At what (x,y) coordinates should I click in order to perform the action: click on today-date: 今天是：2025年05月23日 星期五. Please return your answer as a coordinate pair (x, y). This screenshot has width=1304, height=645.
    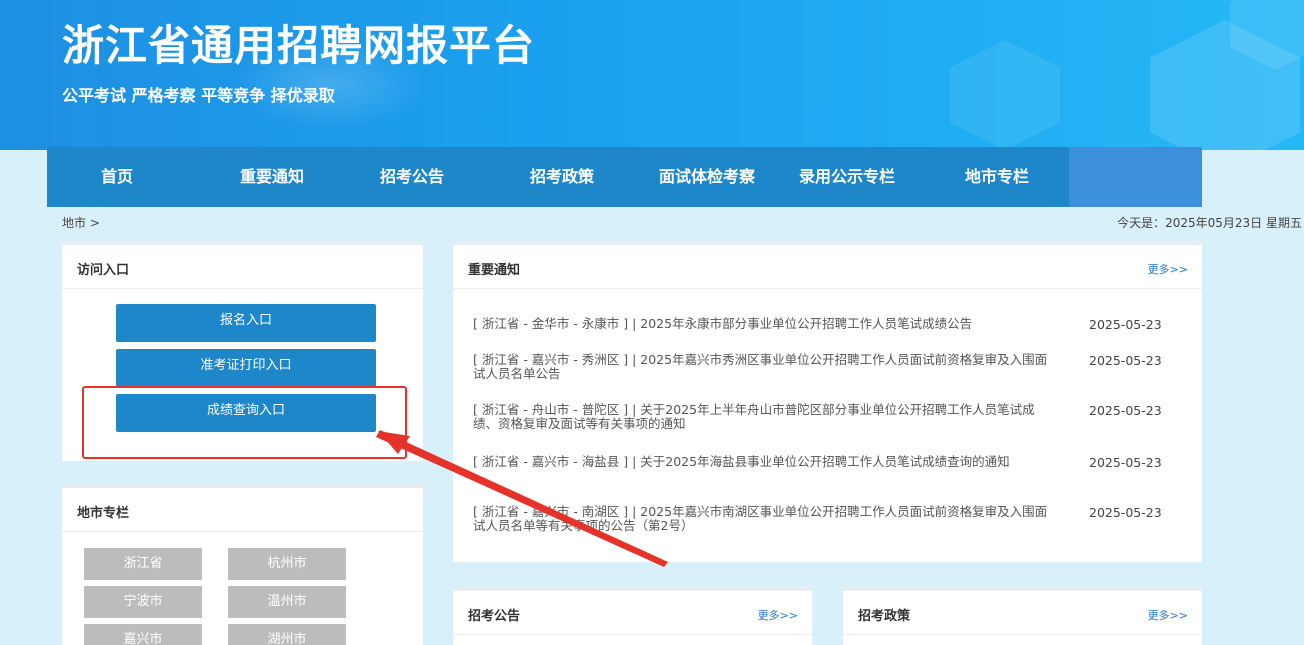
    Looking at the image, I should click on (1209, 223).